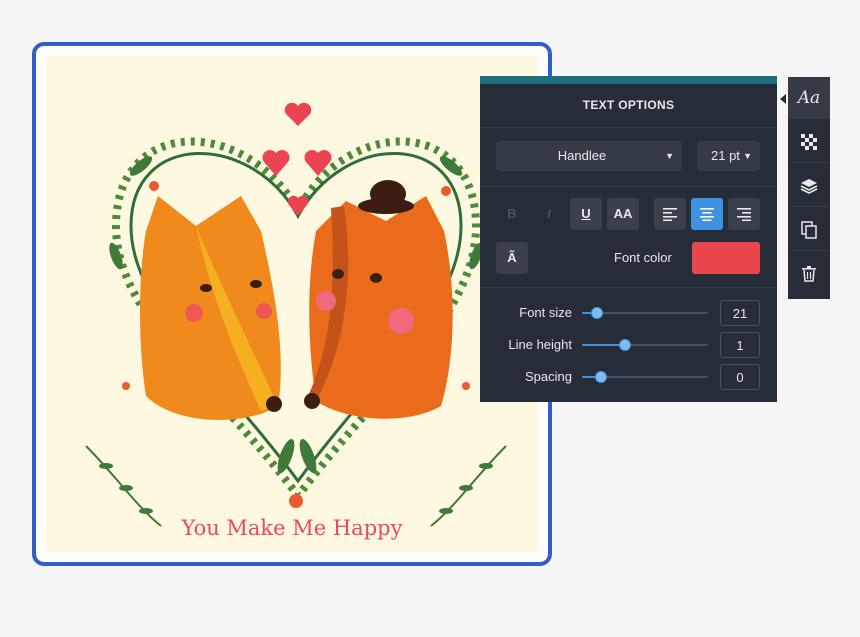 Image resolution: width=860 pixels, height=637 pixels. I want to click on side-toolbar: Aa, so click(805, 188).